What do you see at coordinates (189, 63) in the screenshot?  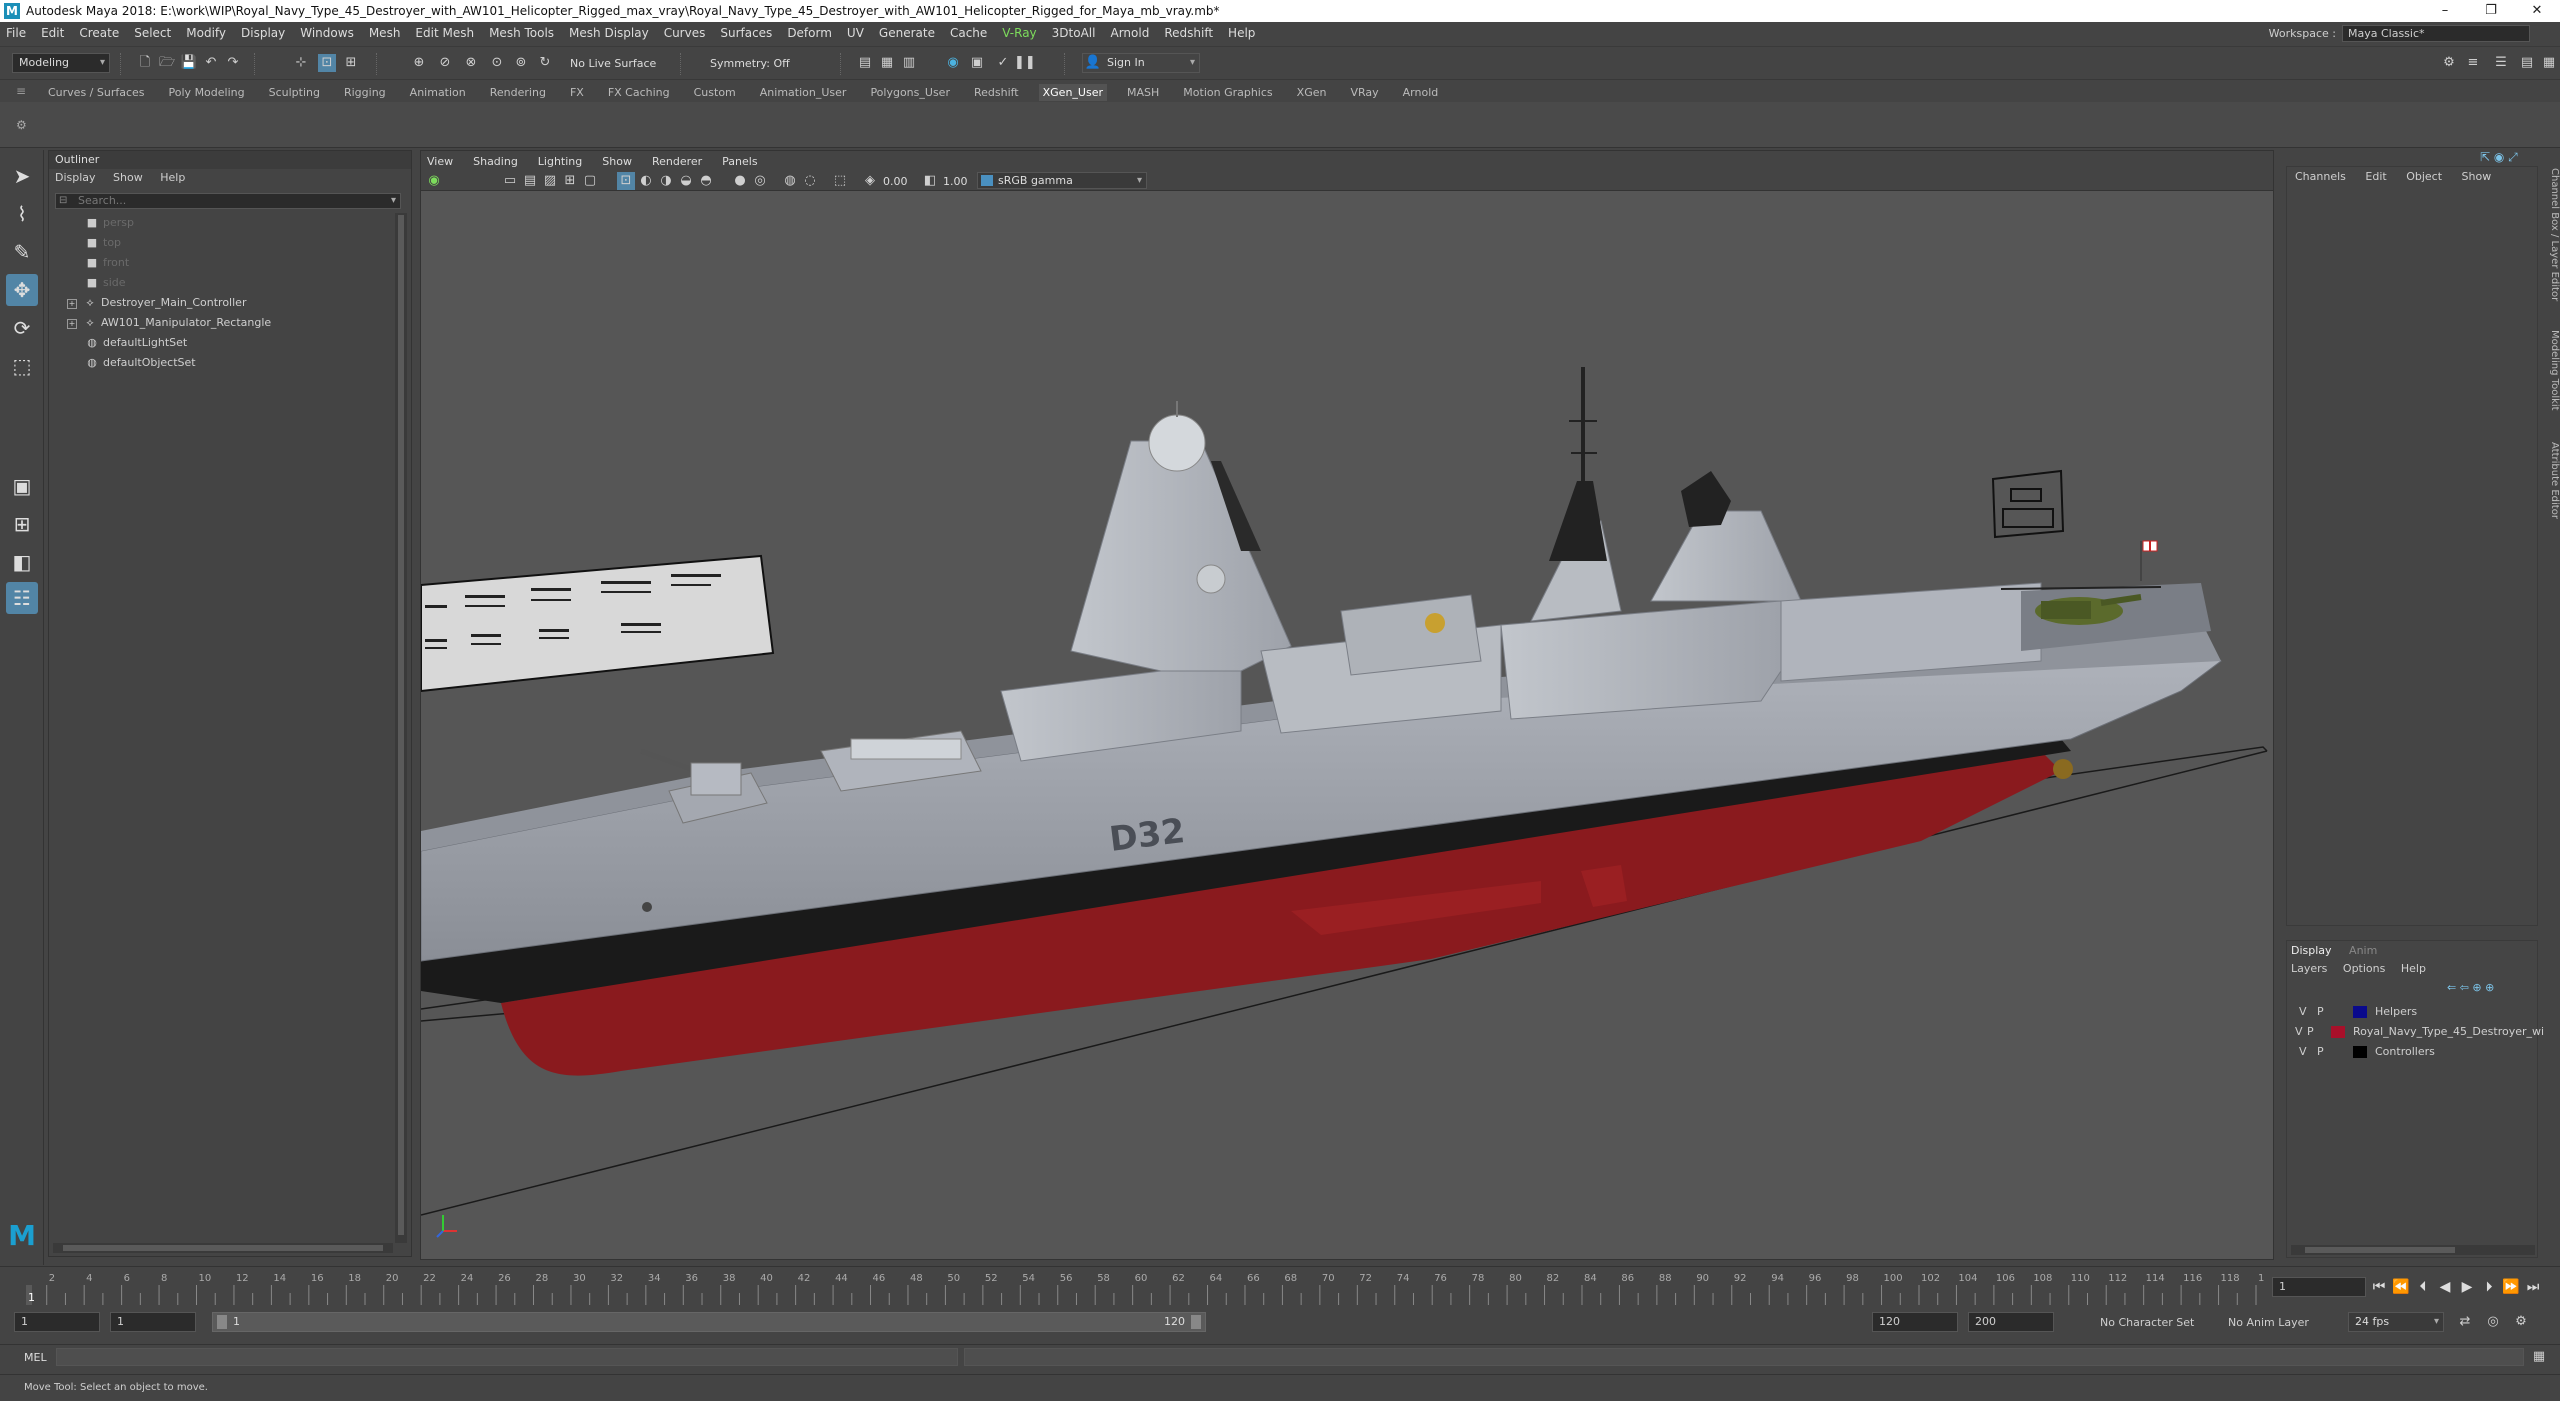 I see `save-scene-icon: 💾` at bounding box center [189, 63].